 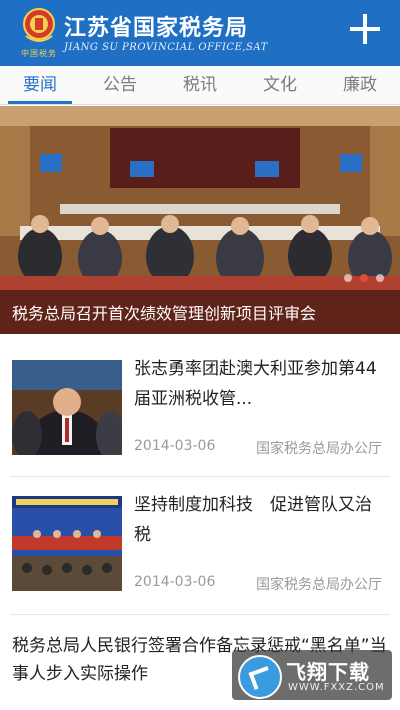 I want to click on category-tabs: 要闻 公告 税讯 文化 廉政, so click(x=200, y=85).